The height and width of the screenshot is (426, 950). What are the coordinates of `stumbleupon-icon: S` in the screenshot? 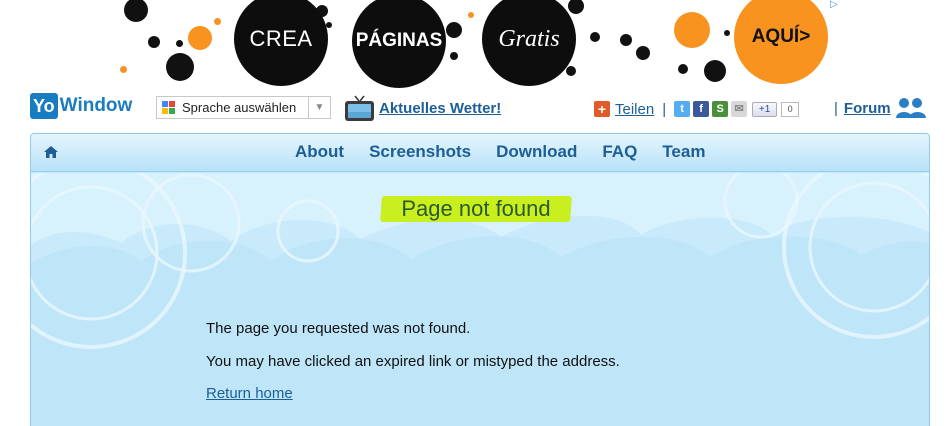 It's located at (720, 109).